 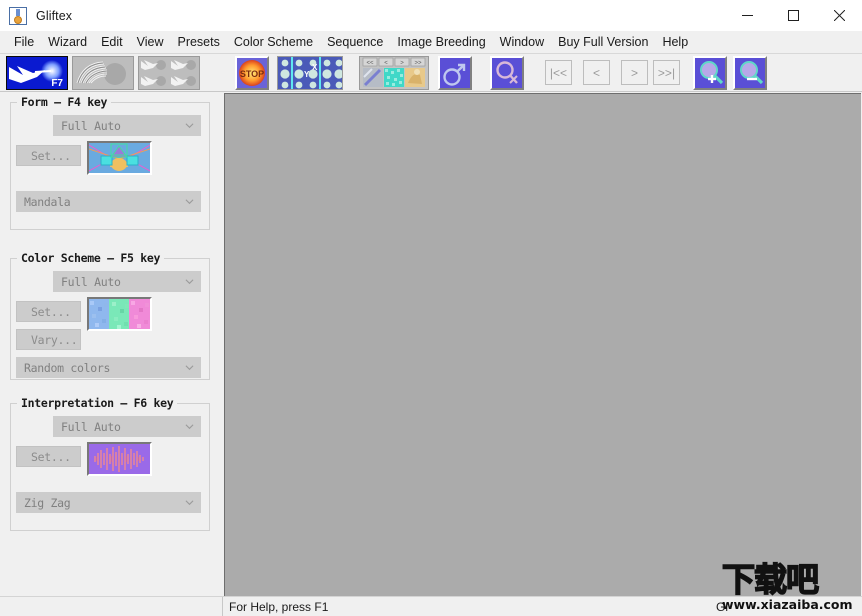 I want to click on close-icon, so click(x=839, y=15).